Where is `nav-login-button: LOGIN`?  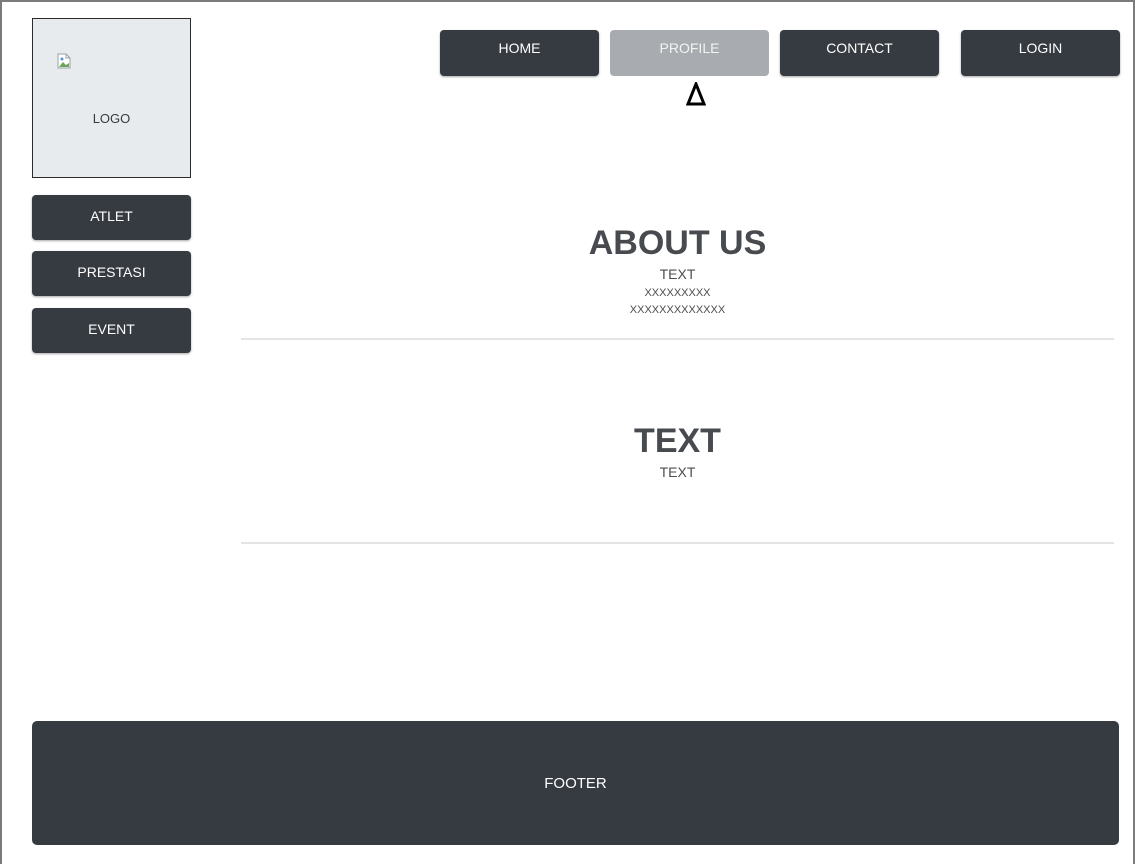 nav-login-button: LOGIN is located at coordinates (1040, 53).